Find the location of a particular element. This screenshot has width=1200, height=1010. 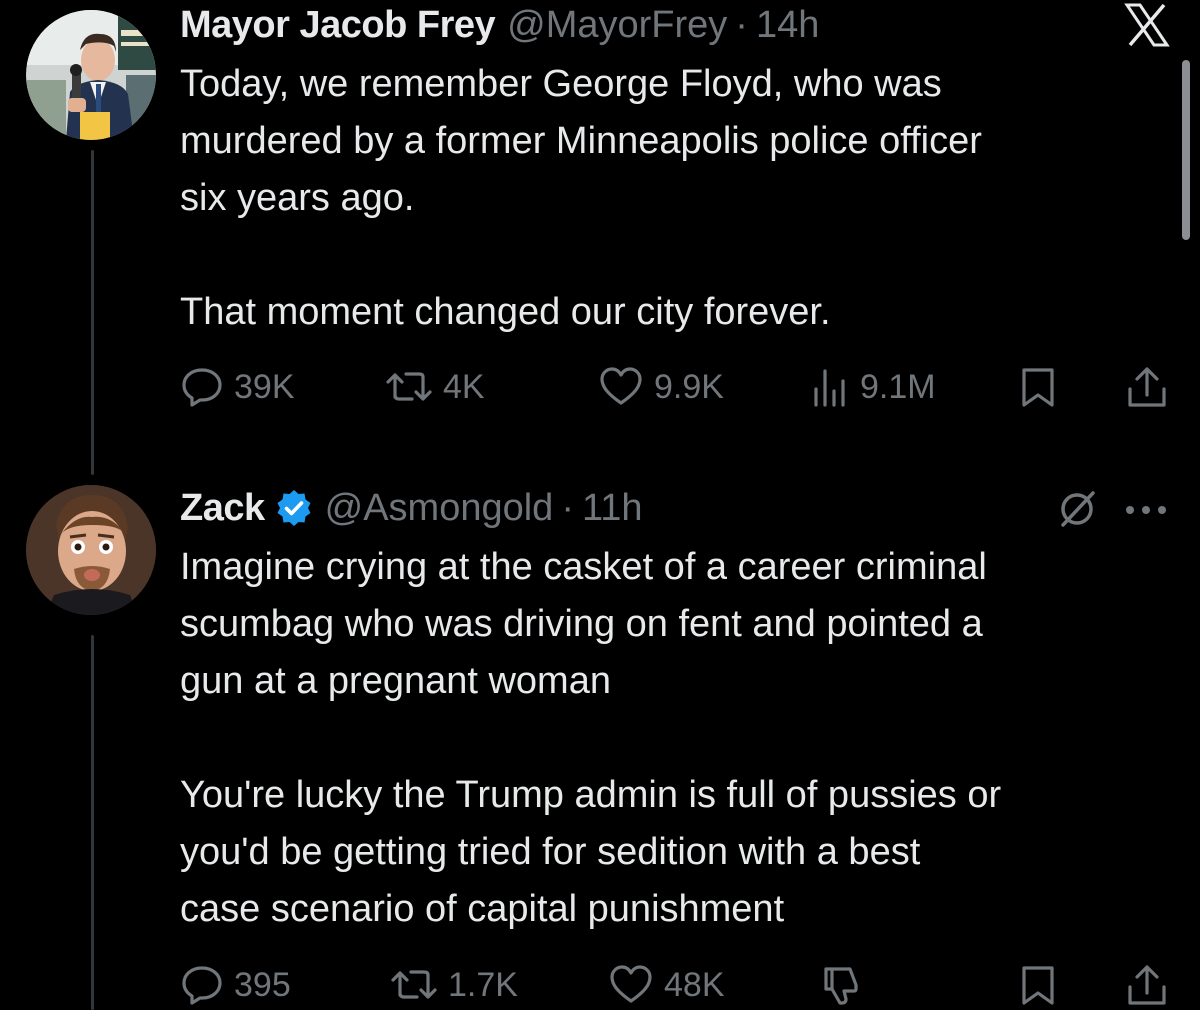

reply-count: 395 is located at coordinates (262, 984).